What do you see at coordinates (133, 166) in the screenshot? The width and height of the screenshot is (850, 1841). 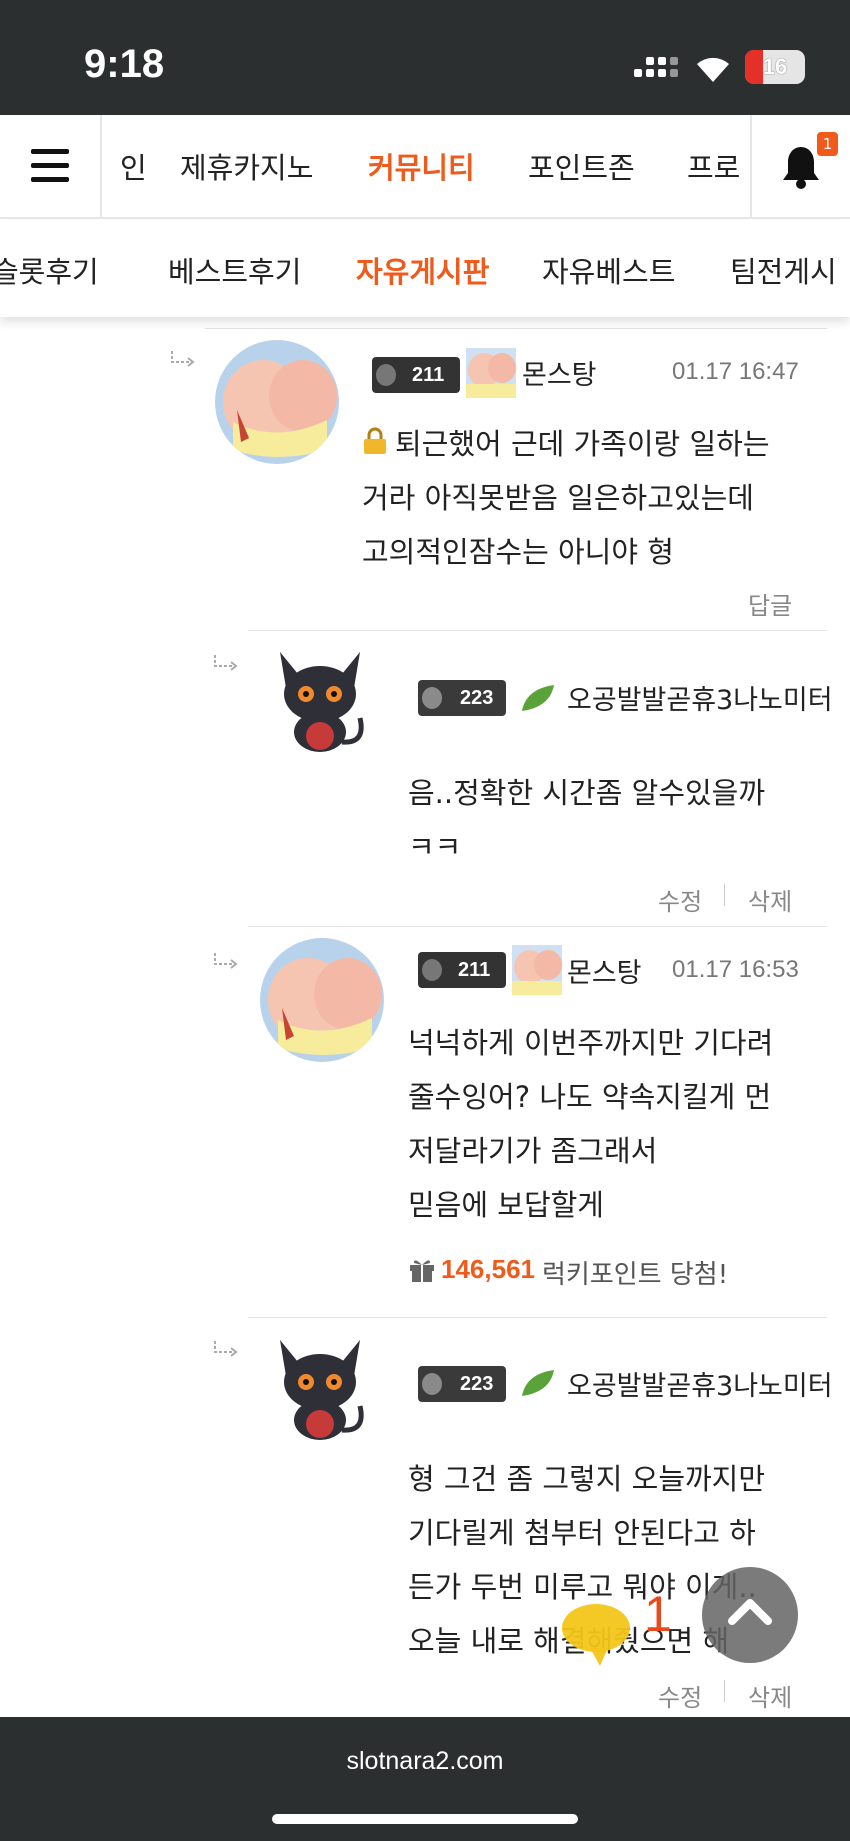 I see `nav-tab-prev: 인` at bounding box center [133, 166].